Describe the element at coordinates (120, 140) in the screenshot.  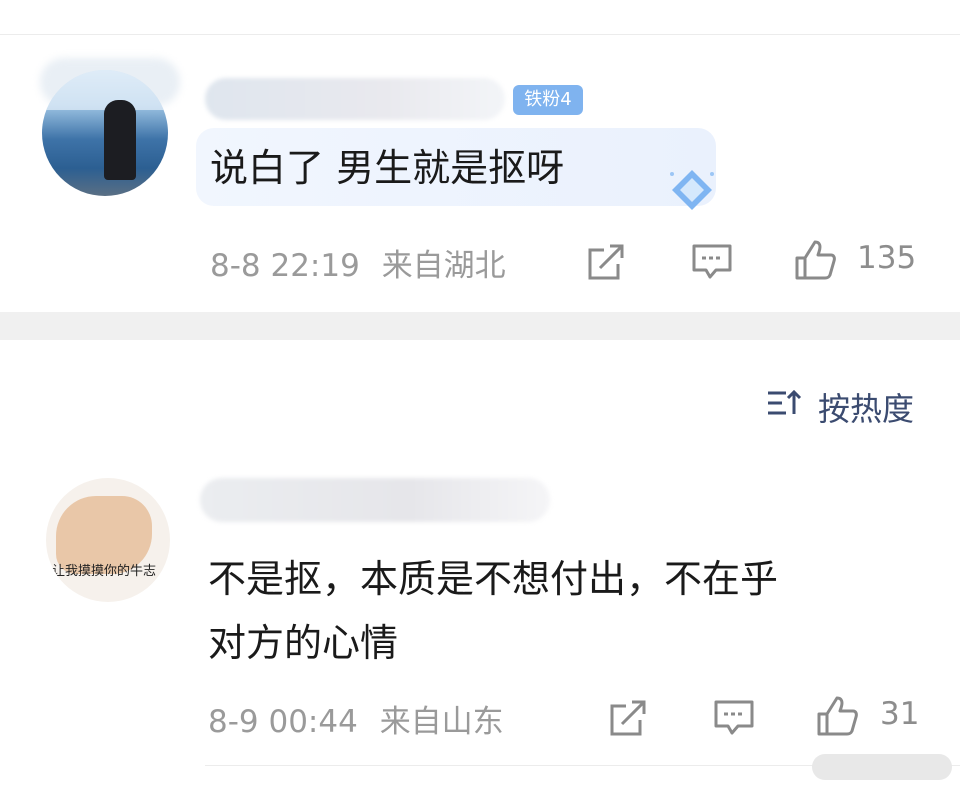
I see `avatar-figure` at that location.